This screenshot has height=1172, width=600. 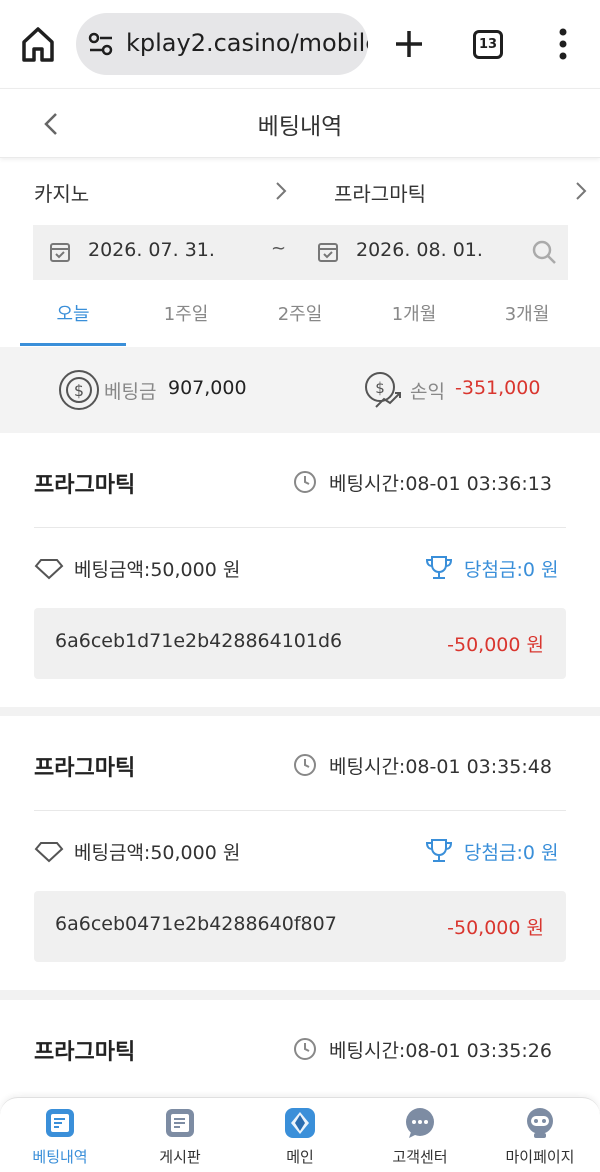 I want to click on page-header: 베팅내역, so click(x=300, y=123).